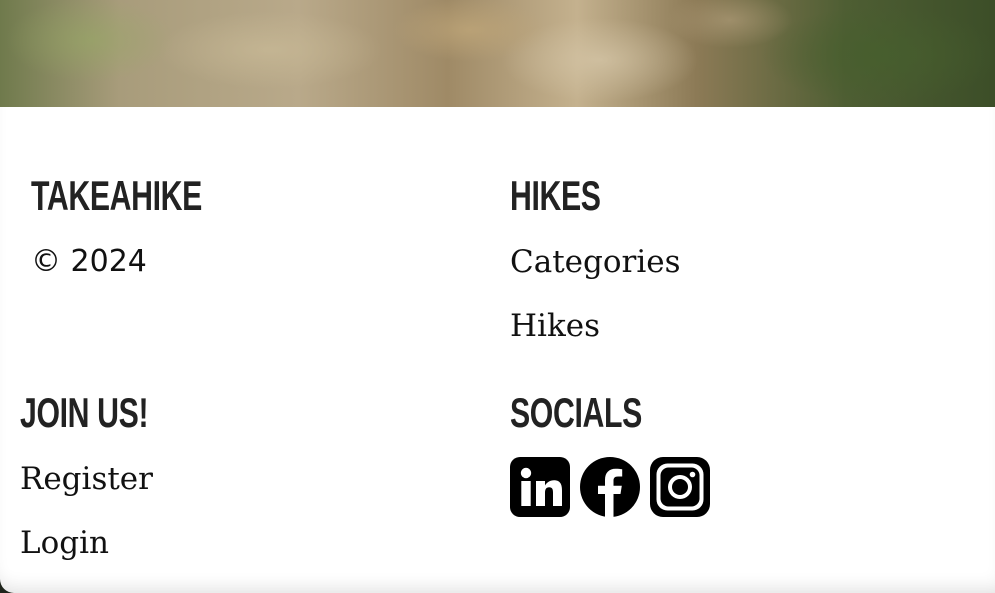 This screenshot has height=593, width=995. What do you see at coordinates (64, 543) in the screenshot?
I see `login-link: Login` at bounding box center [64, 543].